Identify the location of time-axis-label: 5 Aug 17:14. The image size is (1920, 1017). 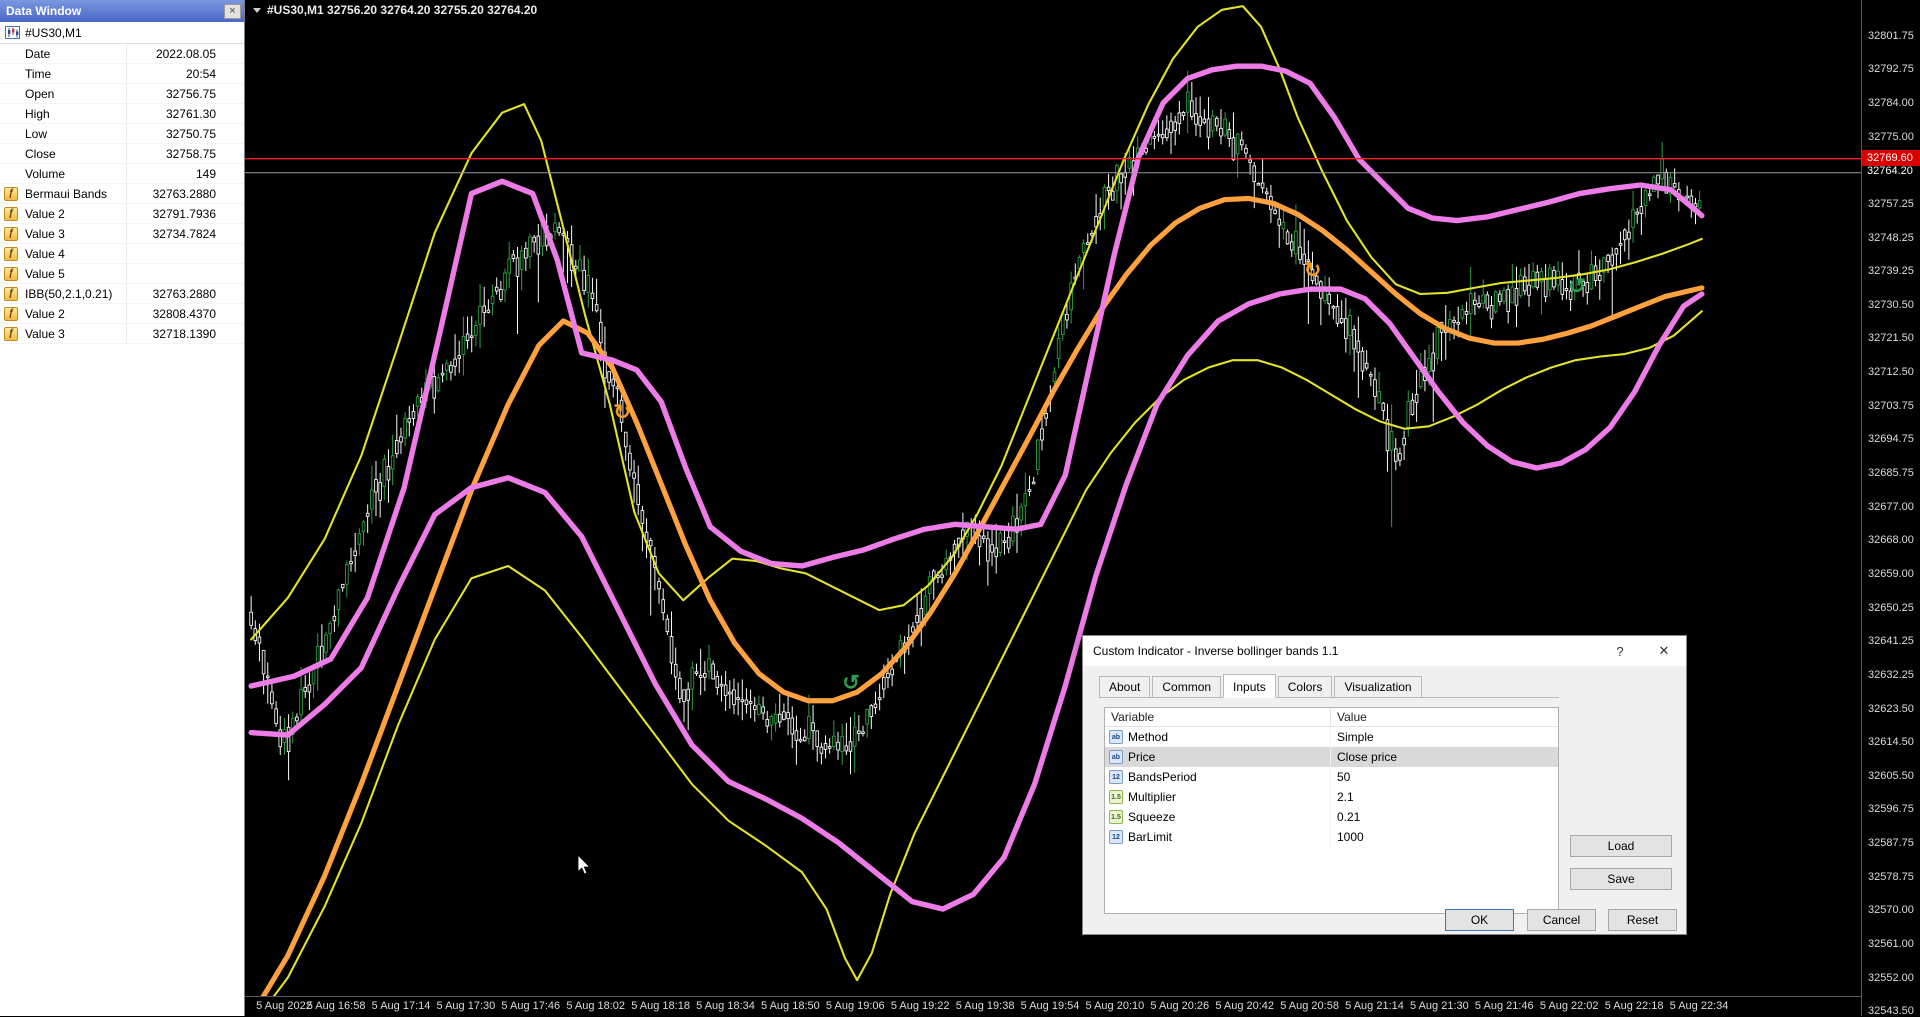
(401, 1006).